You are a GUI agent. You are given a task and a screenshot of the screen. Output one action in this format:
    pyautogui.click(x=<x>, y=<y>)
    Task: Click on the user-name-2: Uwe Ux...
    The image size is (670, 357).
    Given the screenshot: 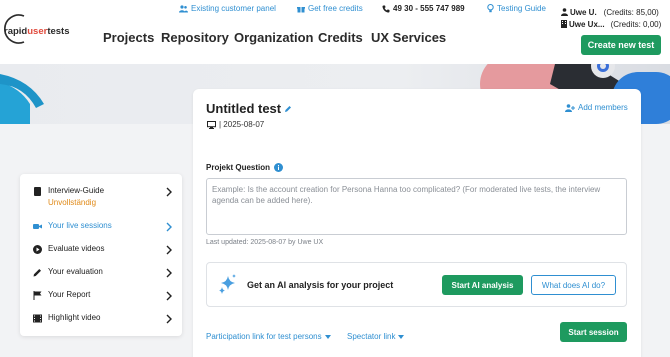 What is the action you would take?
    pyautogui.click(x=587, y=24)
    